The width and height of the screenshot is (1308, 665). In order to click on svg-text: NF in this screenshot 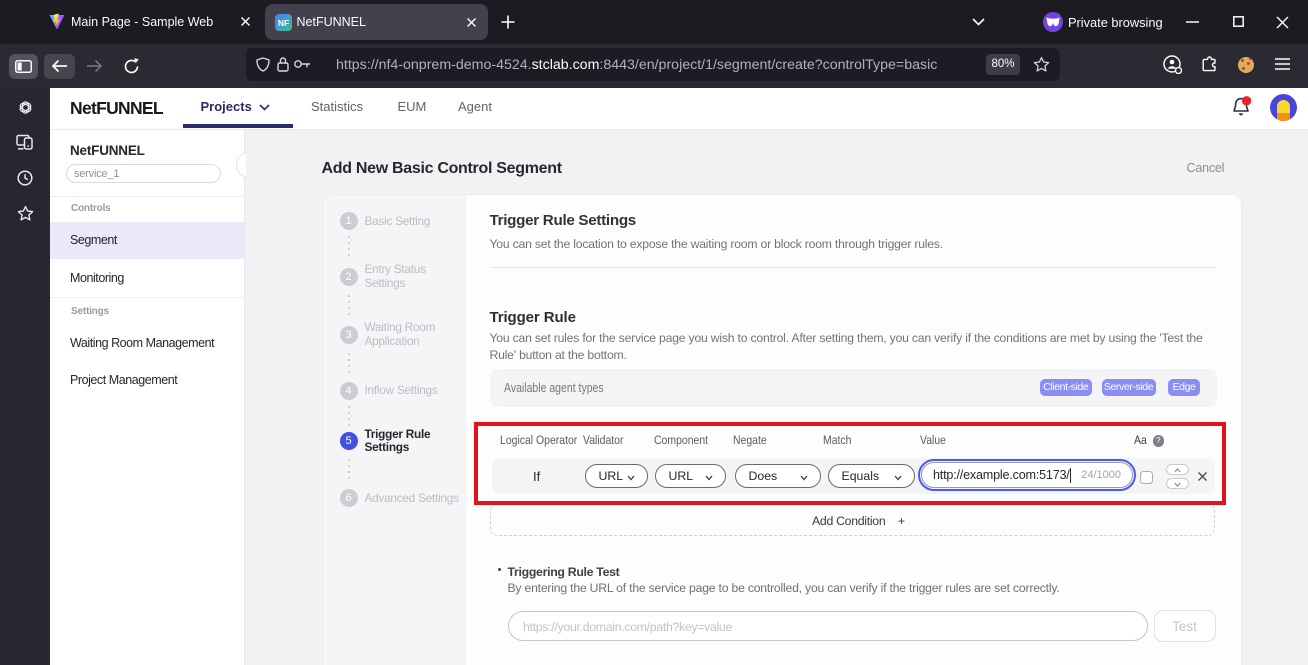, I will do `click(282, 23)`.